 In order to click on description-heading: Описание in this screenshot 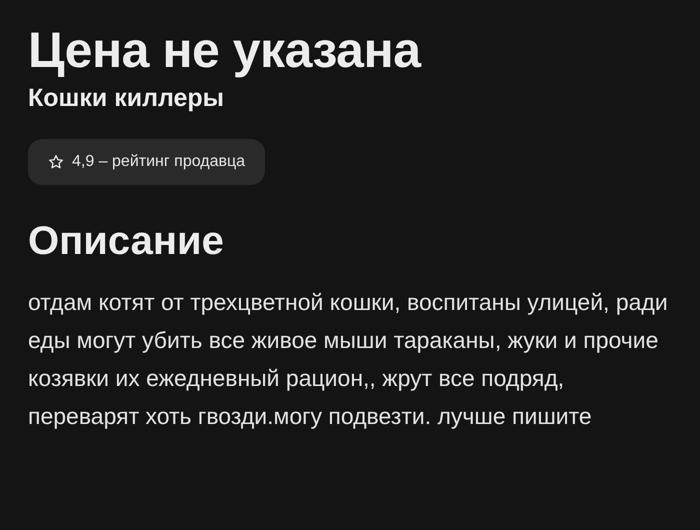, I will do `click(126, 241)`.